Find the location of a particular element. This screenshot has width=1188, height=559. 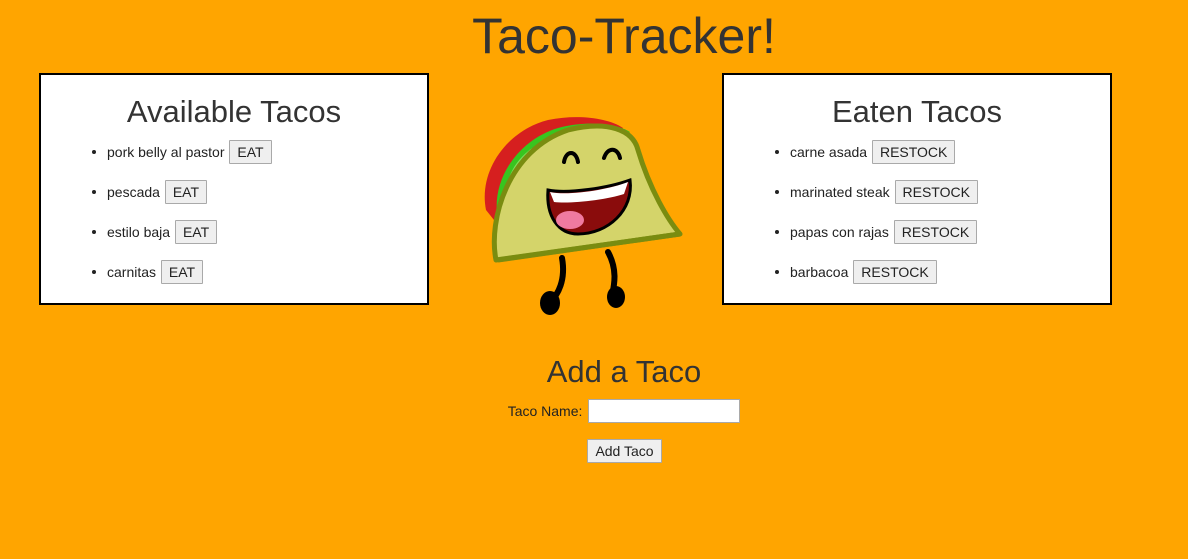

list-item: marinated steak RESTOCK is located at coordinates (950, 199).